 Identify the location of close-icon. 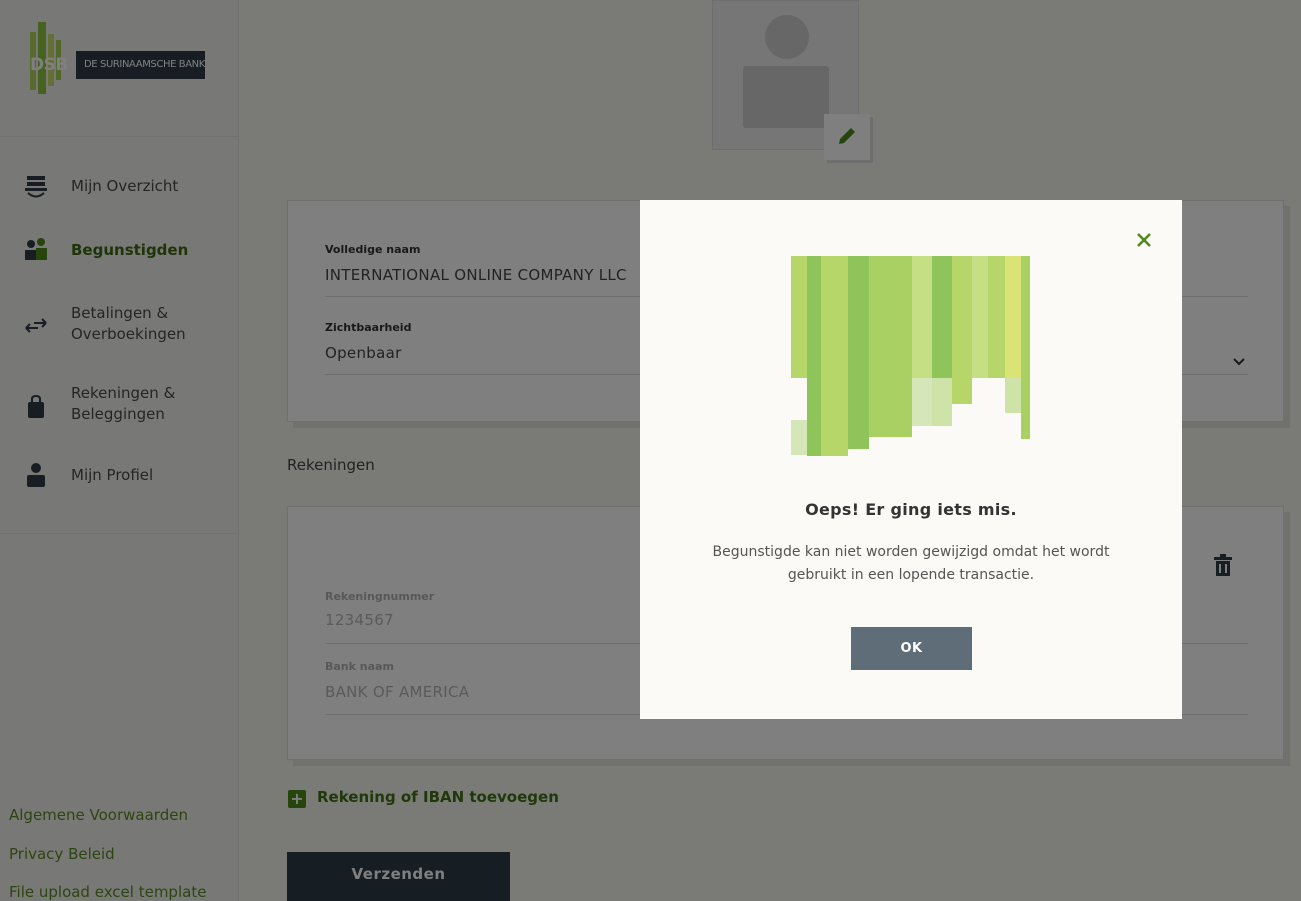
(1144, 240).